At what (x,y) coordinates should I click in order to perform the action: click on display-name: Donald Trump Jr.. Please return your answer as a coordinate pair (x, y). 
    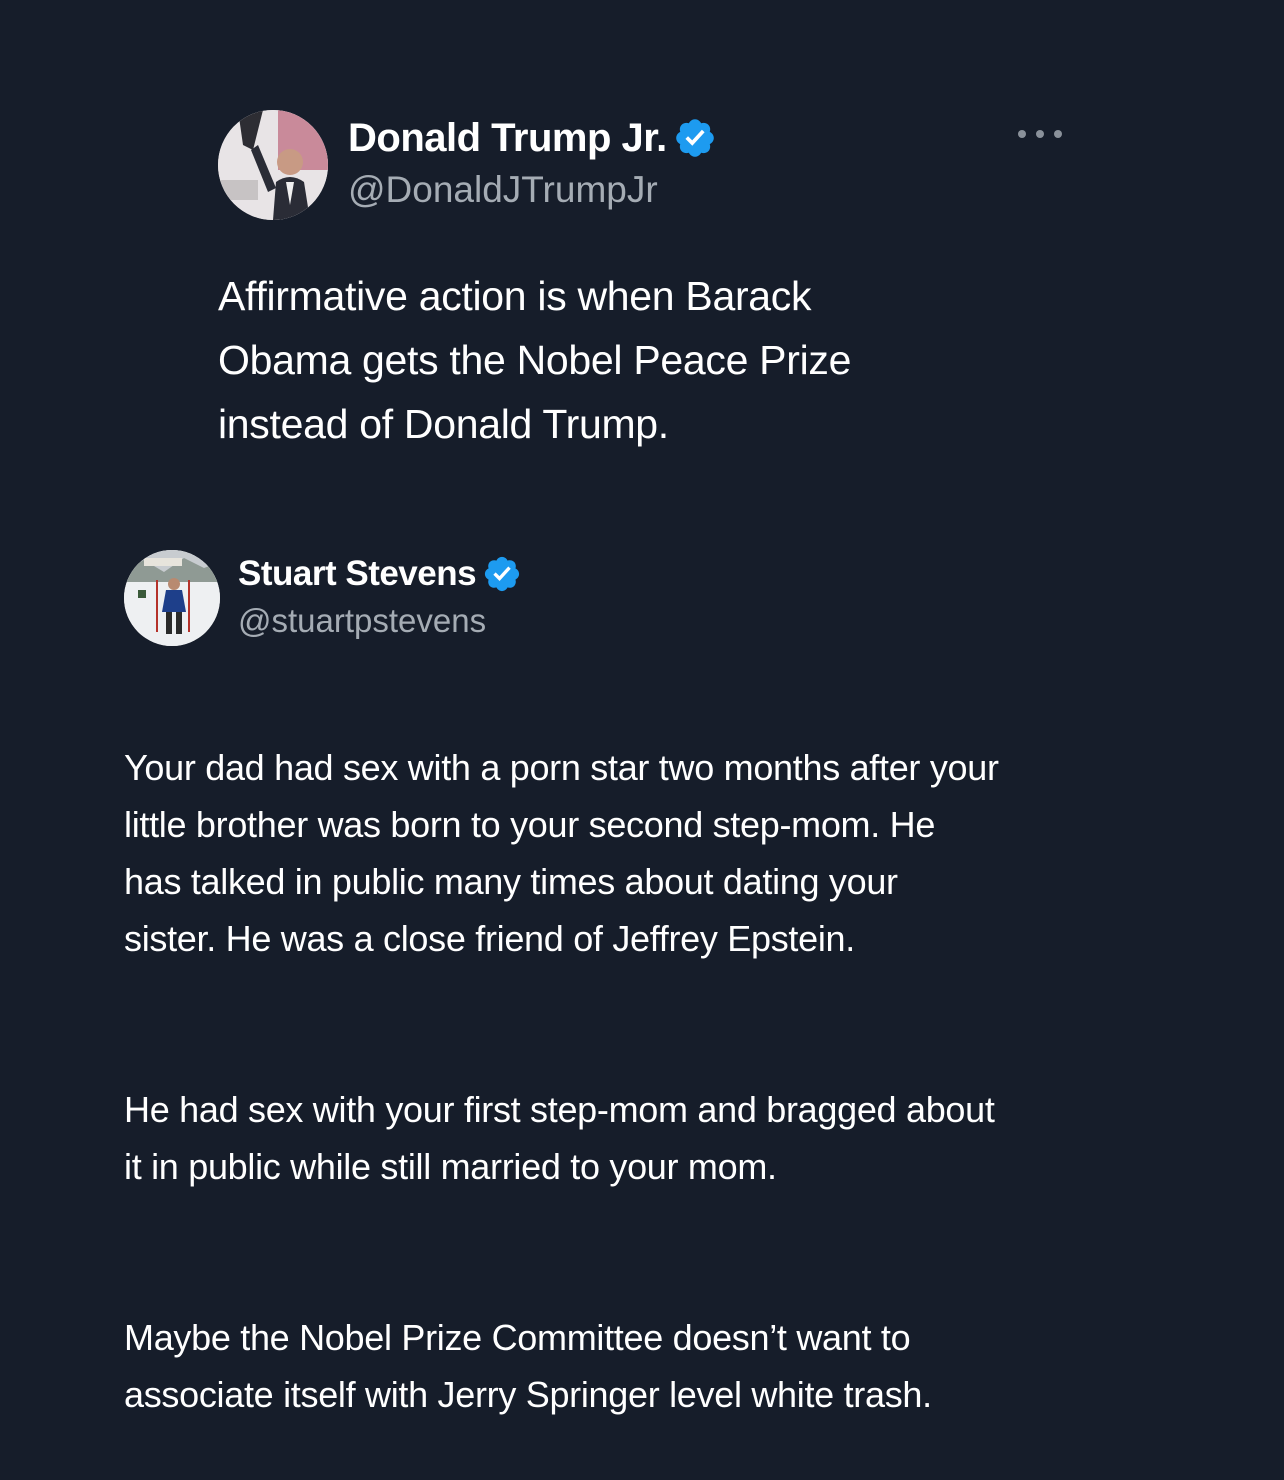
    Looking at the image, I should click on (507, 138).